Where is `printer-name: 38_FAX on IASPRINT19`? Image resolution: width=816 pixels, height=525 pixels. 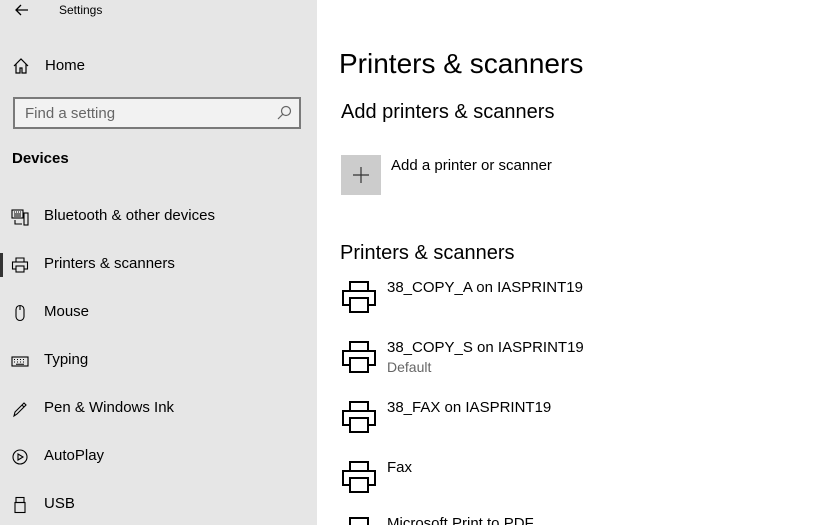 printer-name: 38_FAX on IASPRINT19 is located at coordinates (469, 407).